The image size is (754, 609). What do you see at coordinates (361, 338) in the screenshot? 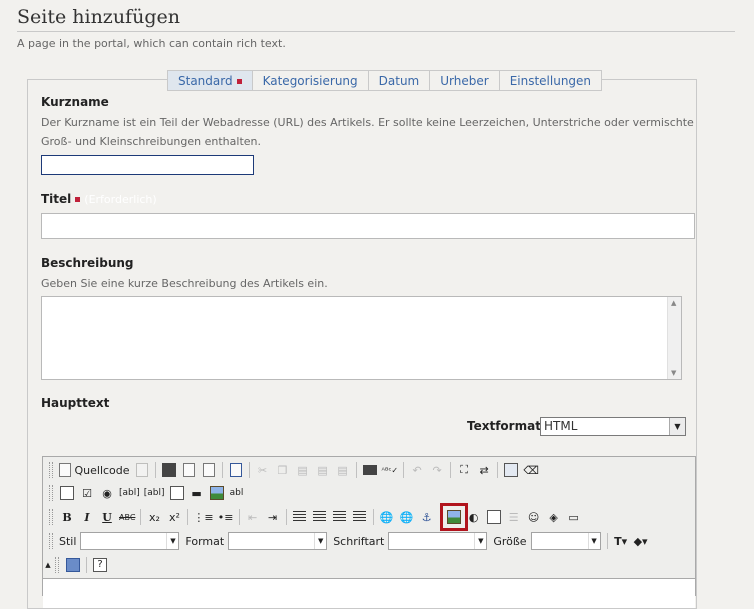
I see `beschreibung-textarea: ▲ ▼` at bounding box center [361, 338].